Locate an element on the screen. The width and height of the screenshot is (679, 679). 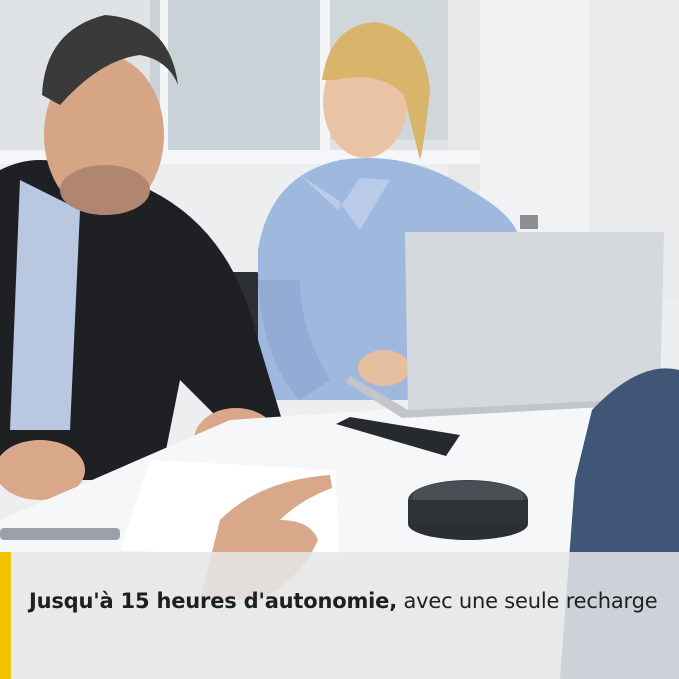
caption-bold: Jusqu'à 15 heures d'autonomie, is located at coordinates (213, 601).